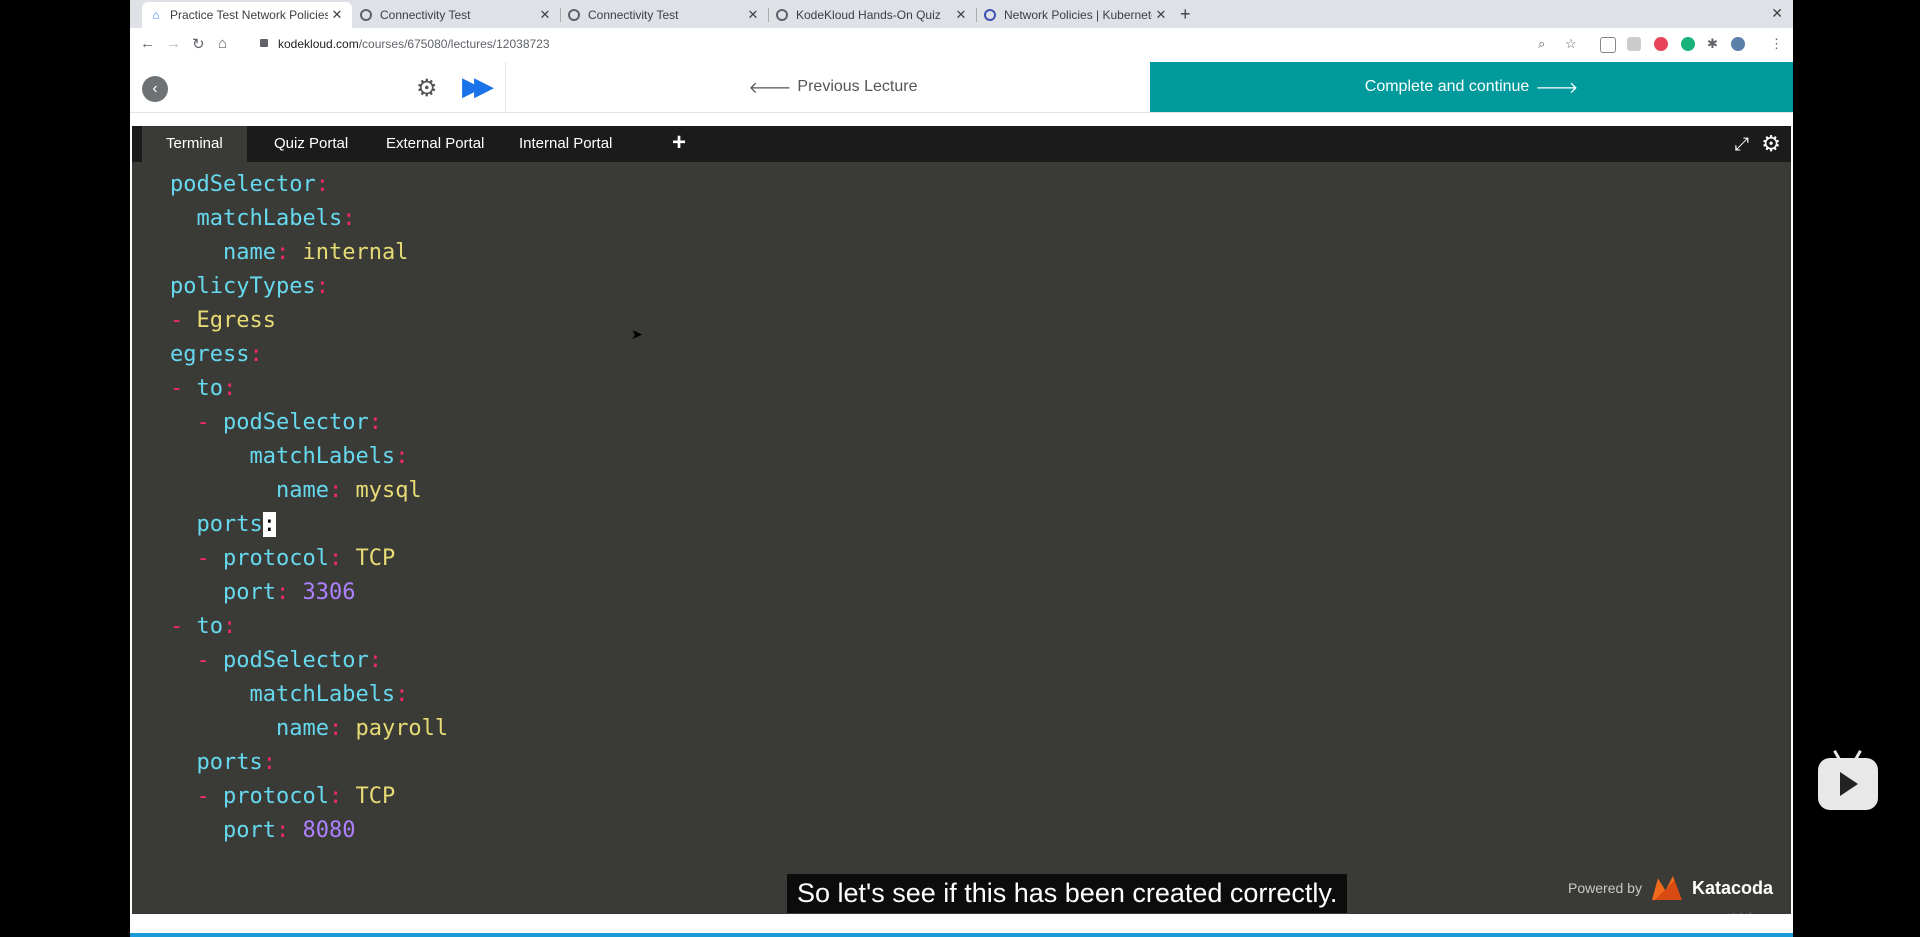 Image resolution: width=1920 pixels, height=937 pixels. What do you see at coordinates (198, 44) in the screenshot?
I see `reload-icon: ↻` at bounding box center [198, 44].